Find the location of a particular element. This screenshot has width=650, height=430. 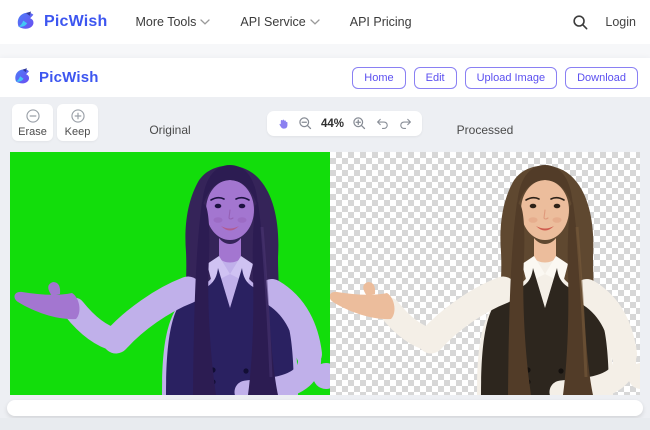

circle-minus-icon is located at coordinates (32, 115).